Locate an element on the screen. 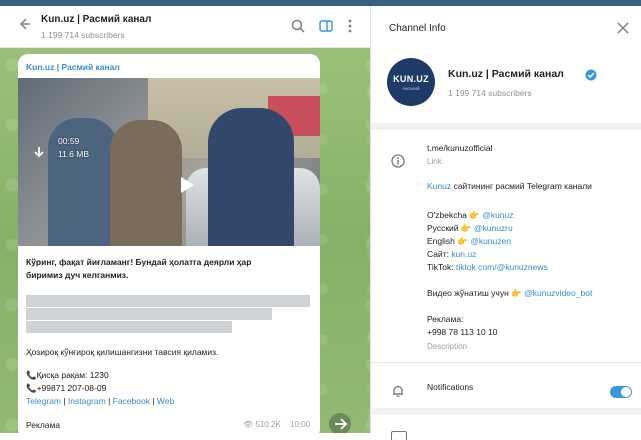  channel-avatar: KUN.UZ РАСМИЙ is located at coordinates (411, 82).